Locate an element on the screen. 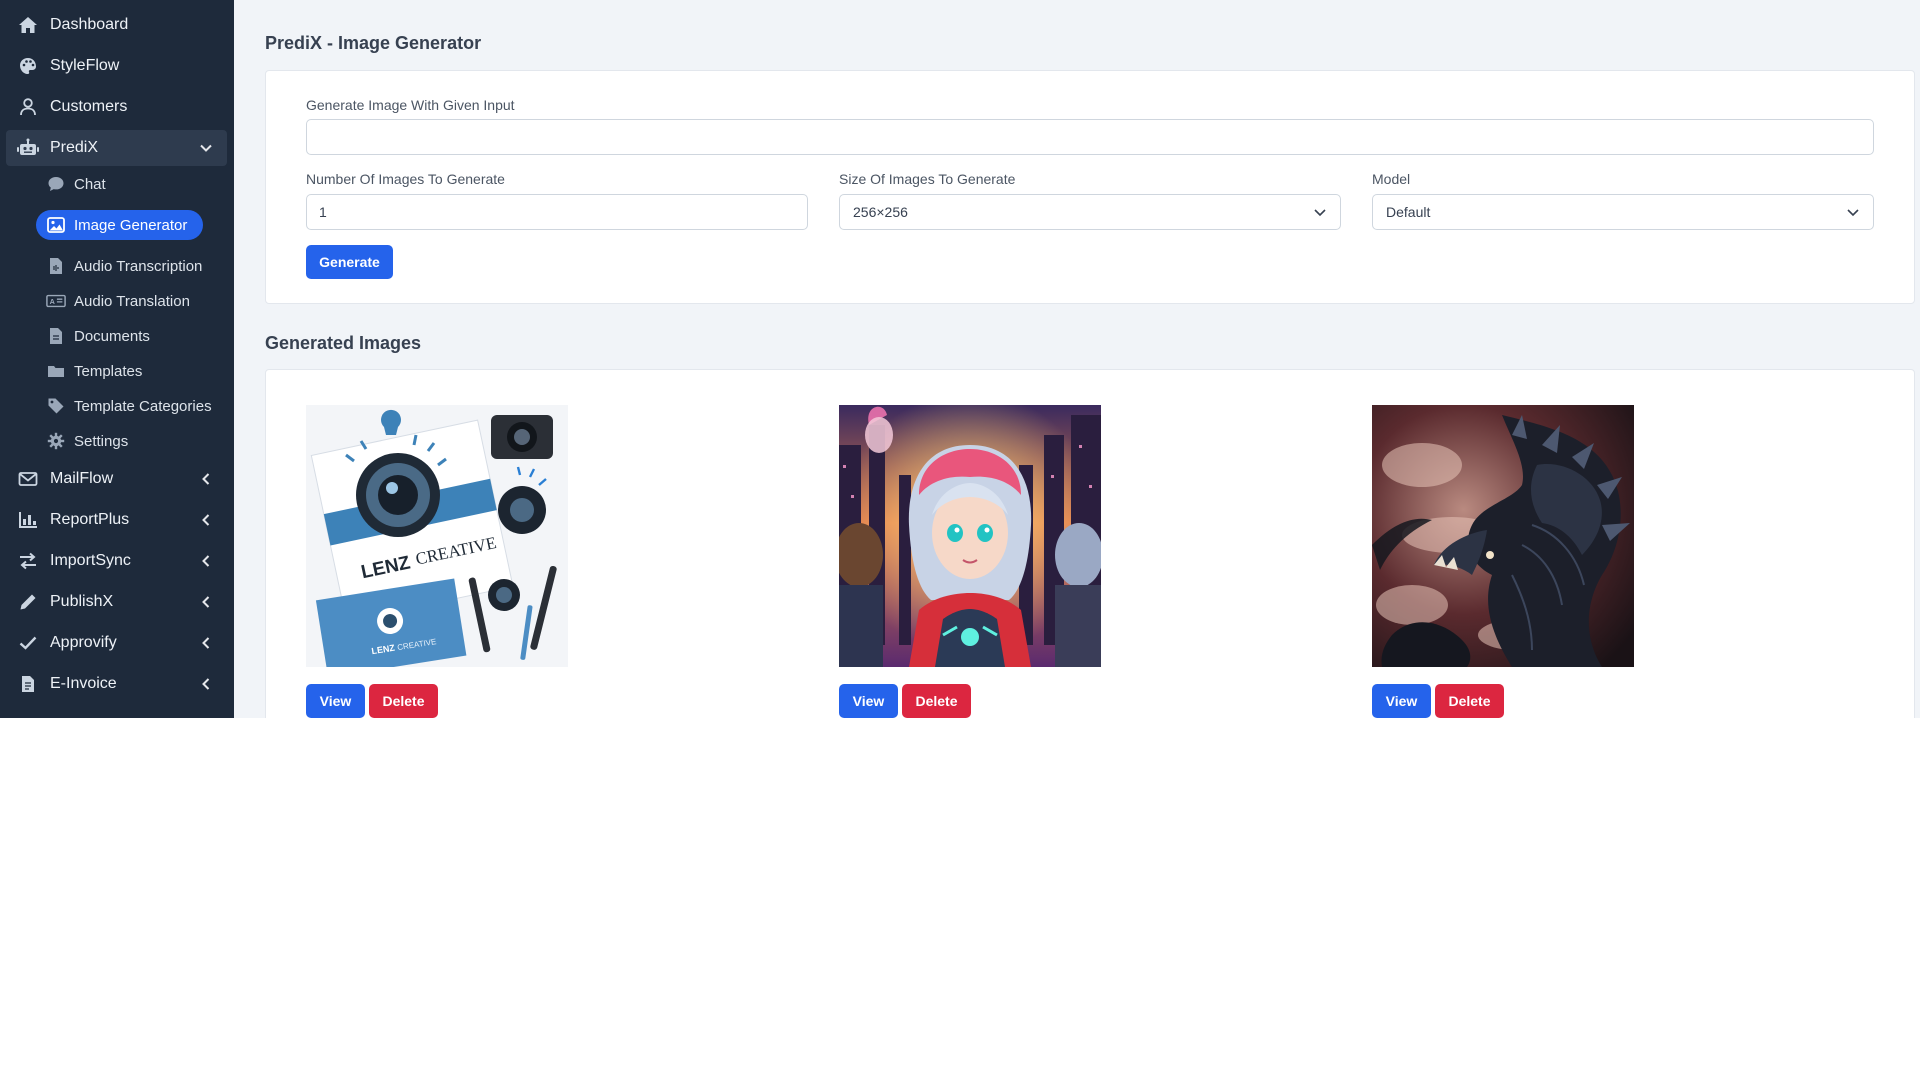 The image size is (1920, 1080). sidebar-subitem-settings: Settings is located at coordinates (90, 441).